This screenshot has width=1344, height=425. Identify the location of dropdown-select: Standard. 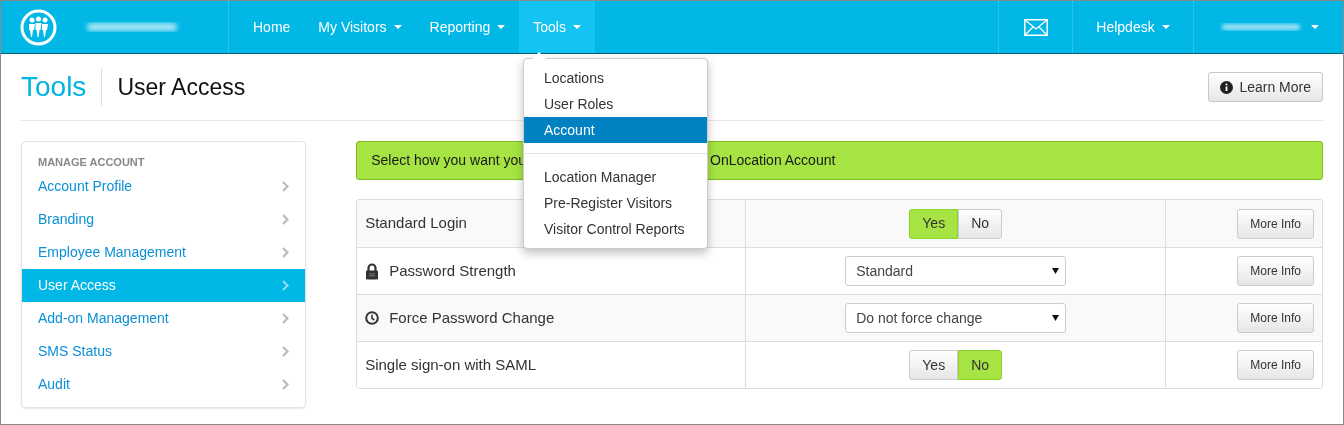
(956, 271).